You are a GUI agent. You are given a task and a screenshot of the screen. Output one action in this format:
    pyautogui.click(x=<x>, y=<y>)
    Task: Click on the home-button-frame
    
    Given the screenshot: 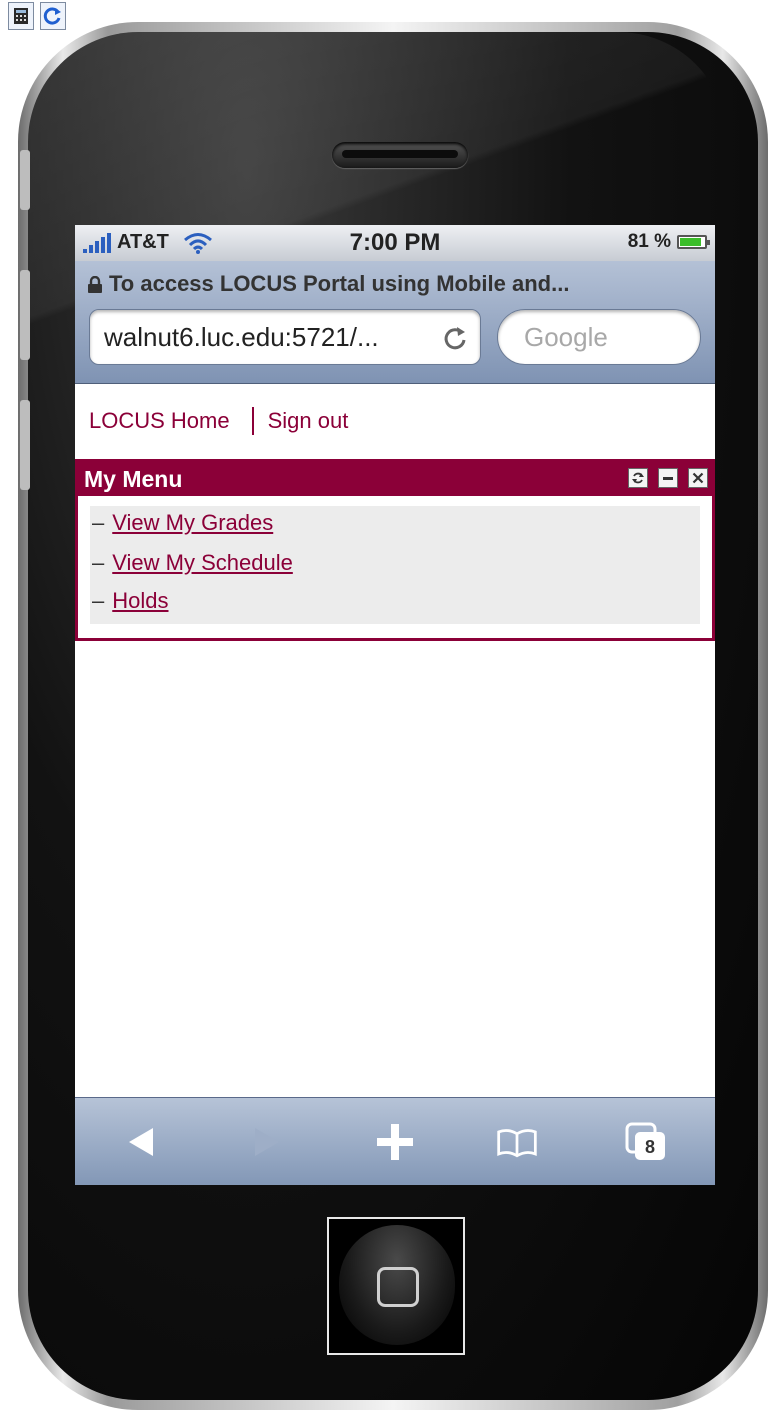 What is the action you would take?
    pyautogui.click(x=396, y=1286)
    